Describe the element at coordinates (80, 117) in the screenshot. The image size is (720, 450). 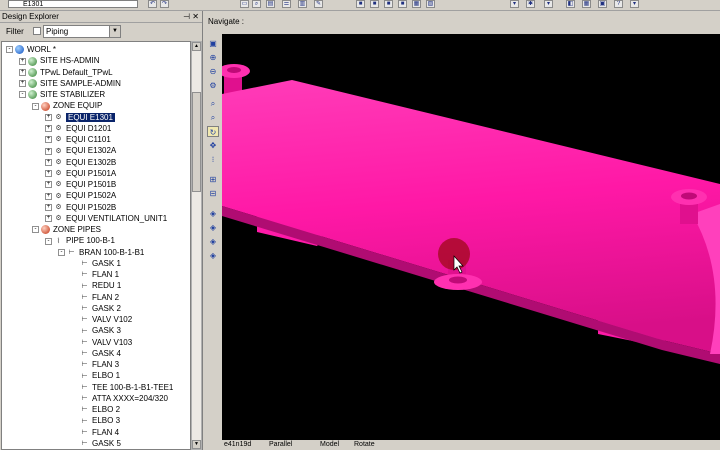
I see `tree-item: + ⚙ EQUI E1301` at that location.